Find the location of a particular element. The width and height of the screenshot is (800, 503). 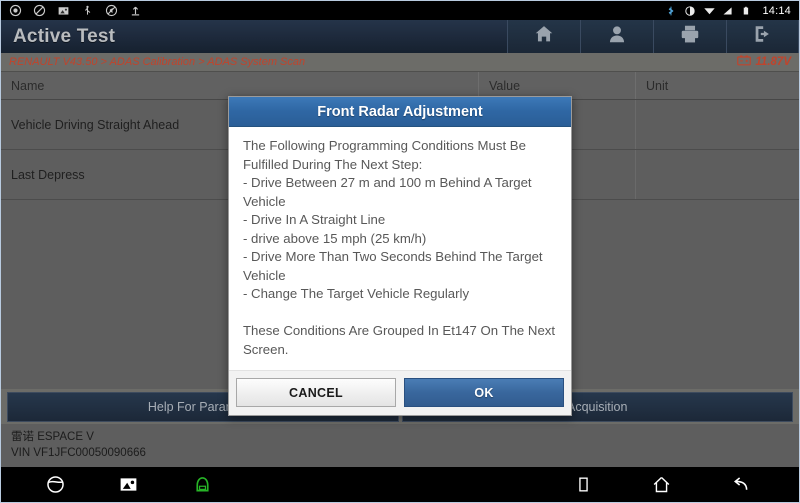

screenshot-icon is located at coordinates (63, 10).